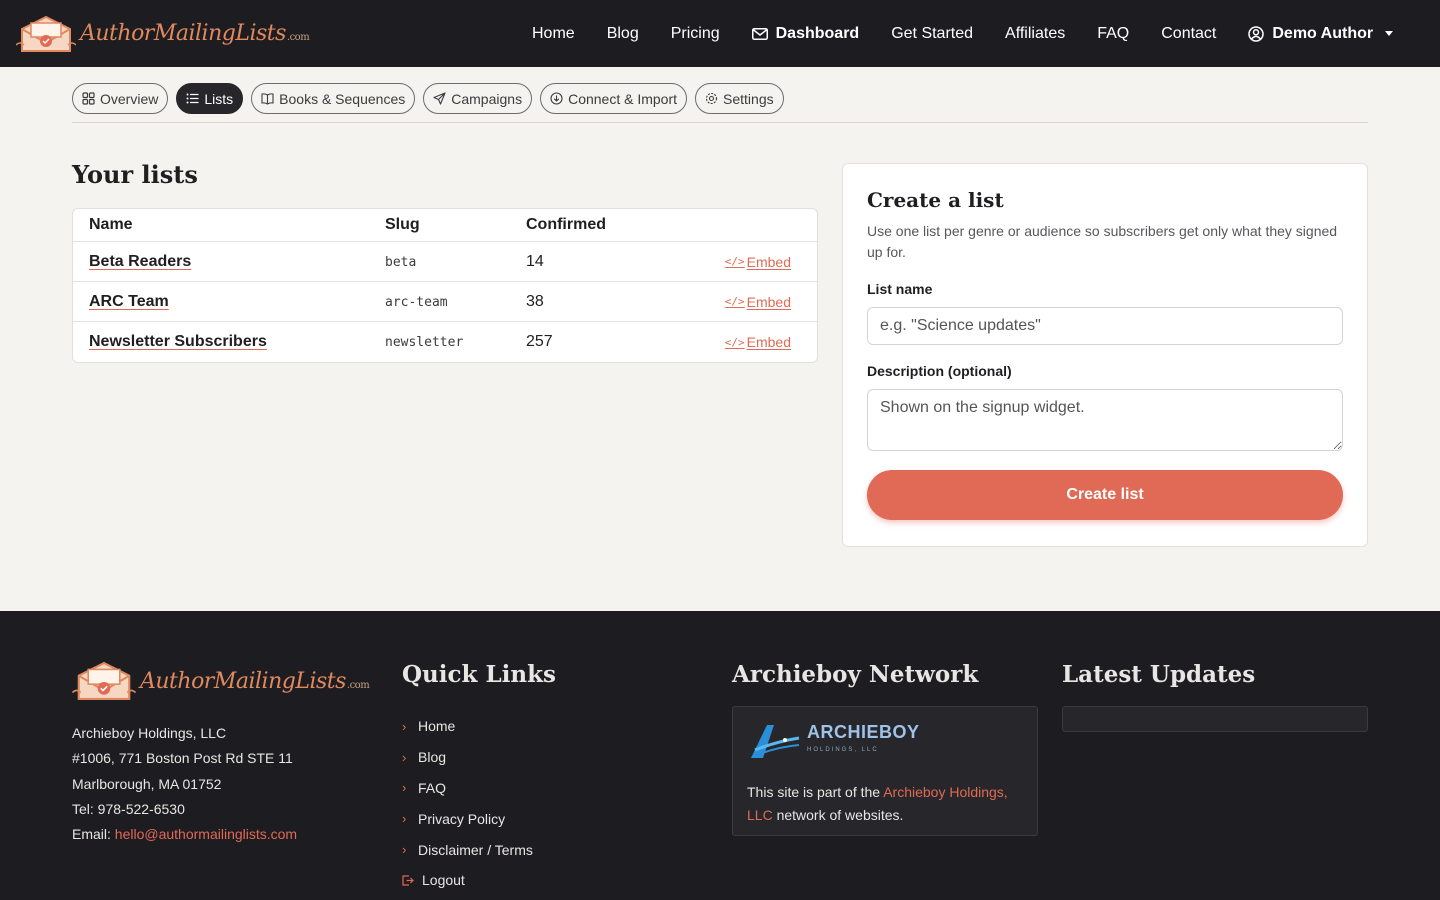 This screenshot has height=900, width=1440. I want to click on user-menu-dropdown: Demo Author, so click(1321, 34).